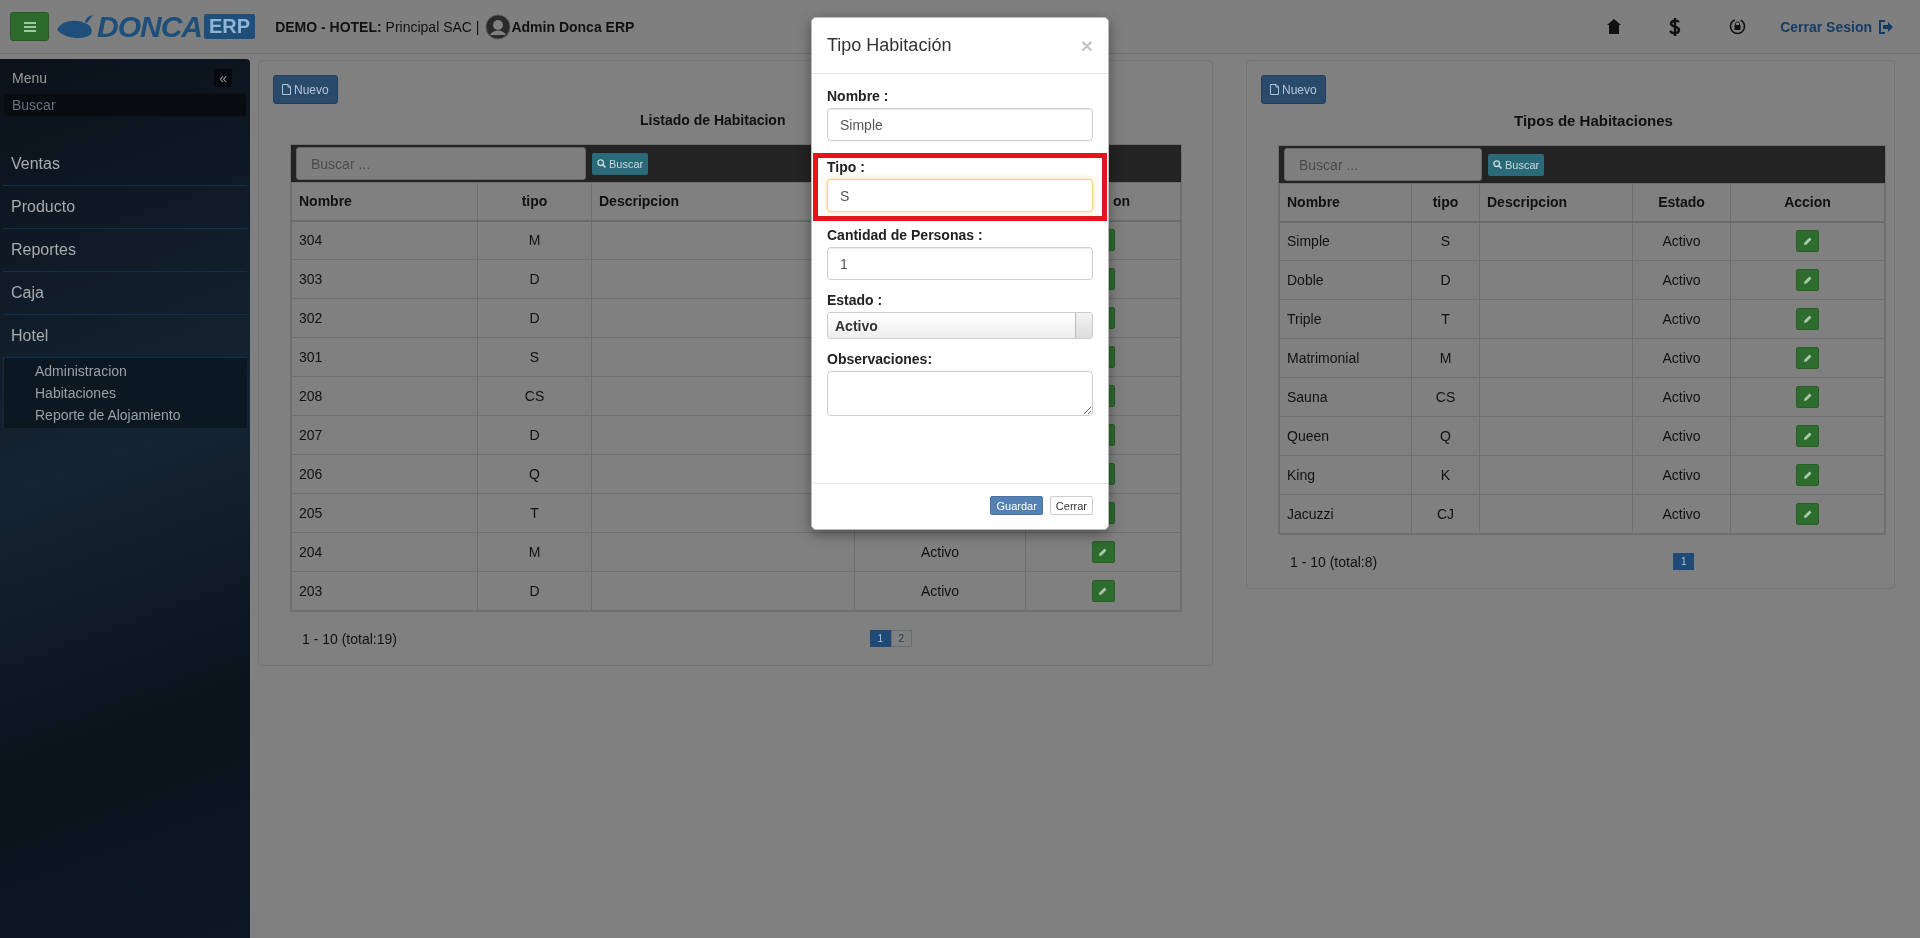  Describe the element at coordinates (960, 393) in the screenshot. I see `textarea-field` at that location.